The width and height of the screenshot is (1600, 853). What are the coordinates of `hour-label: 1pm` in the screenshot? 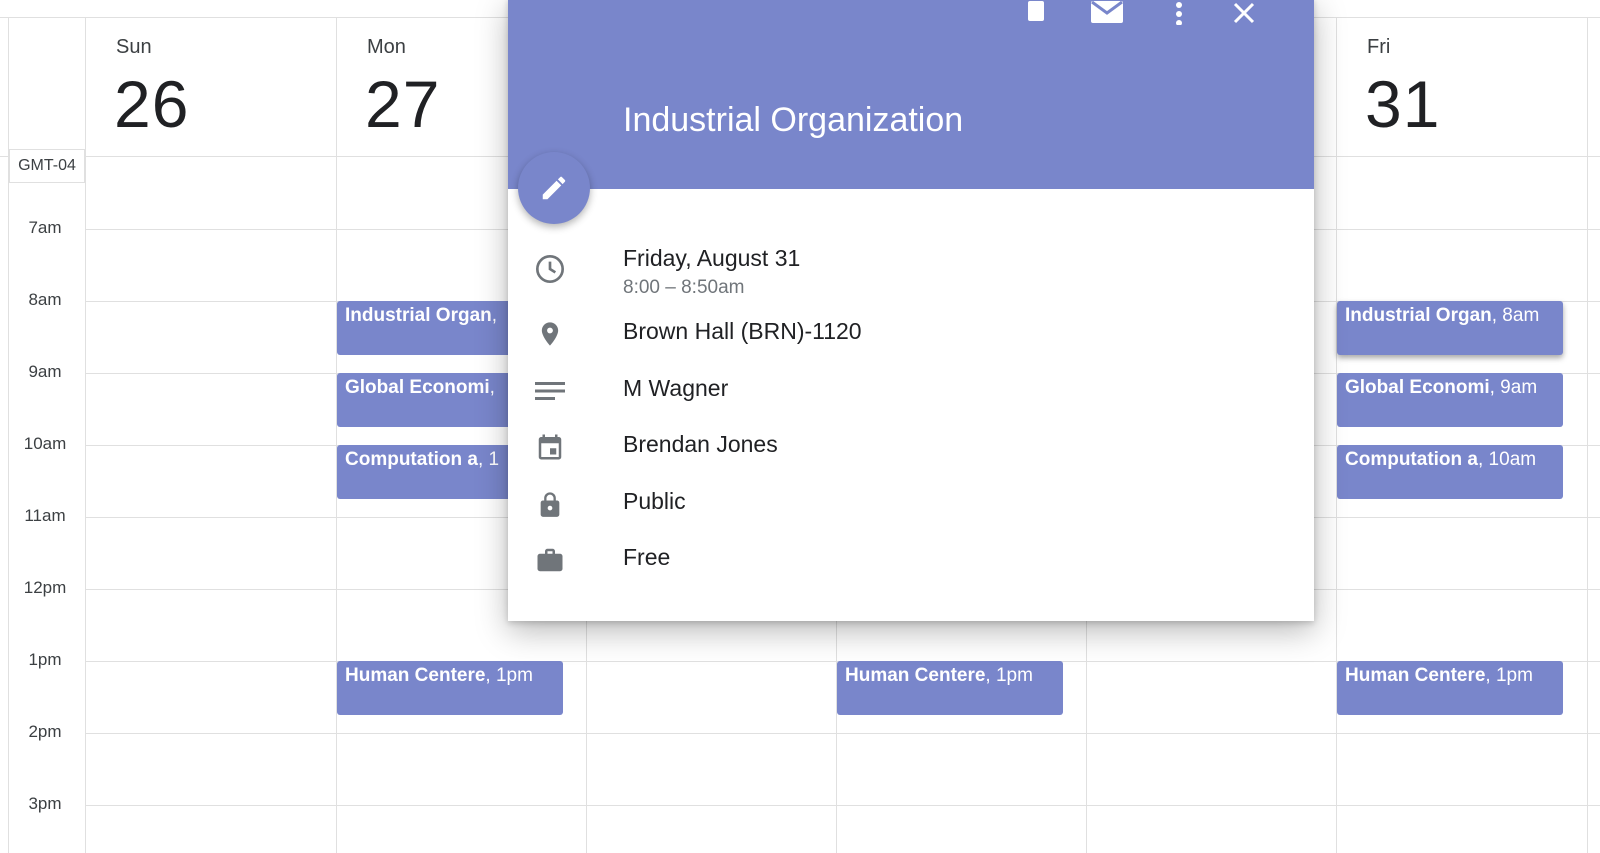 It's located at (45, 659).